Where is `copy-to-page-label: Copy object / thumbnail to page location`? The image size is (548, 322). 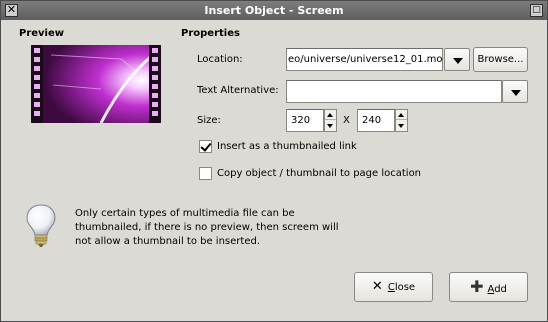
copy-to-page-label: Copy object / thumbnail to page location is located at coordinates (319, 173).